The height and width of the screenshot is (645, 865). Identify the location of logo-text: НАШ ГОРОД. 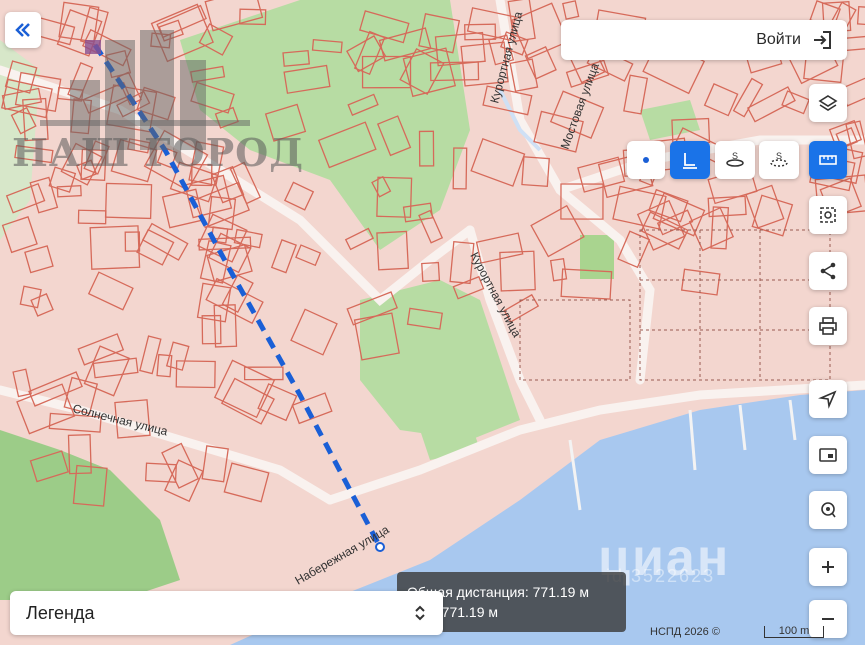
(158, 152).